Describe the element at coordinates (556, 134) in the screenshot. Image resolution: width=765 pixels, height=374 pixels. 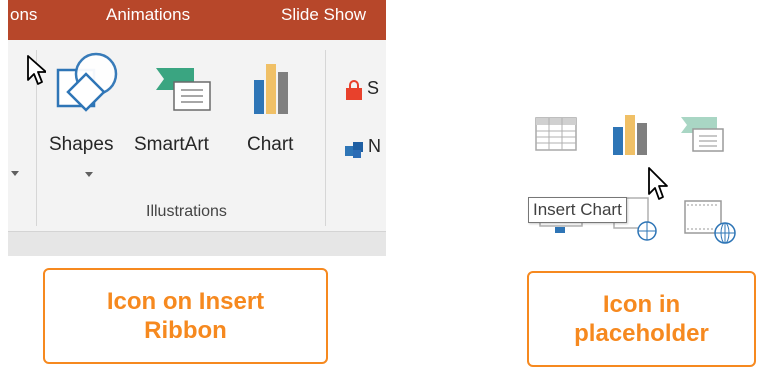
I see `table-icon` at that location.